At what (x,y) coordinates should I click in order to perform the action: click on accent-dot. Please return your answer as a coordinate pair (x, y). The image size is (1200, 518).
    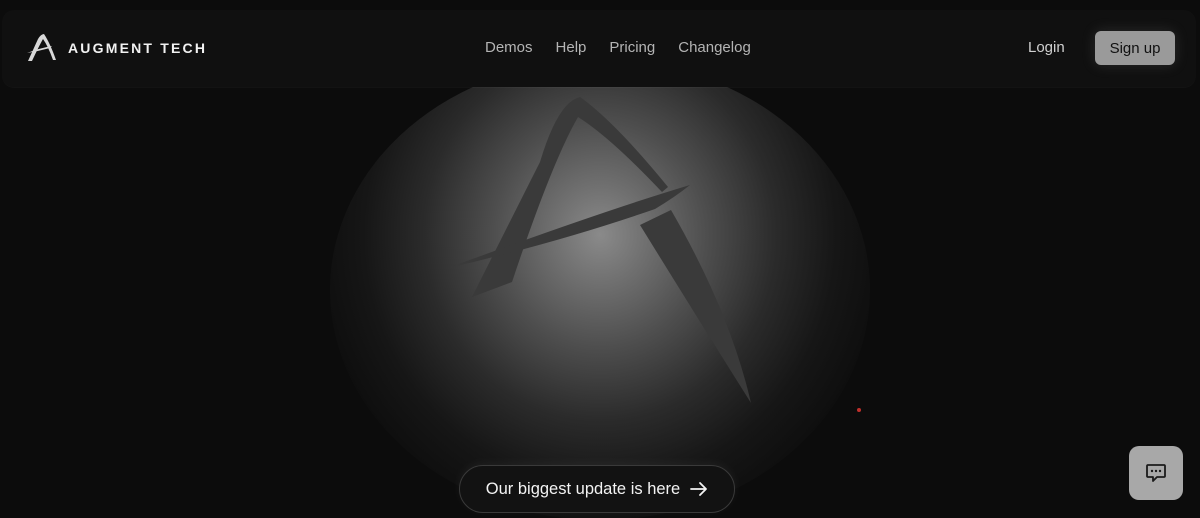
    Looking at the image, I should click on (859, 410).